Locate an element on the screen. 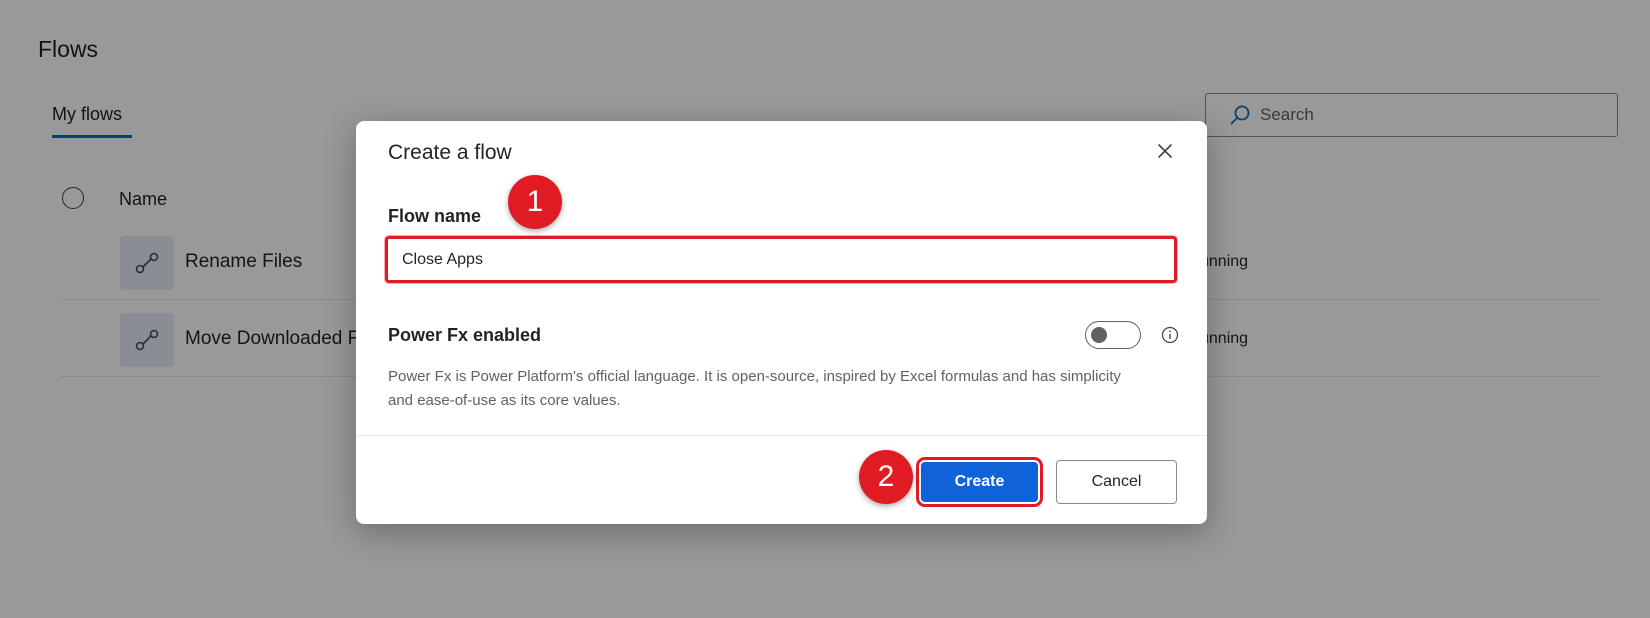 The width and height of the screenshot is (1650, 618). cancel-button: Cancel is located at coordinates (1116, 482).